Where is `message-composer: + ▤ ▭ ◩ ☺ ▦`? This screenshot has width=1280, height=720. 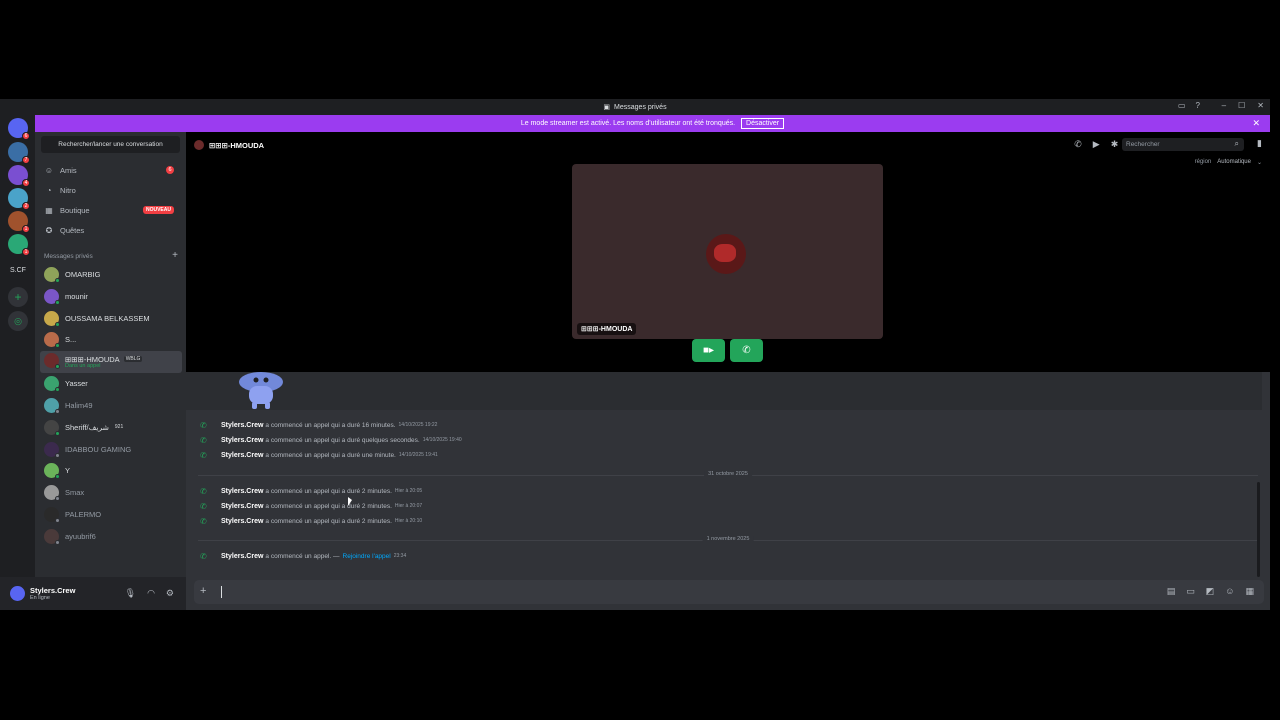 message-composer: + ▤ ▭ ◩ ☺ ▦ is located at coordinates (729, 592).